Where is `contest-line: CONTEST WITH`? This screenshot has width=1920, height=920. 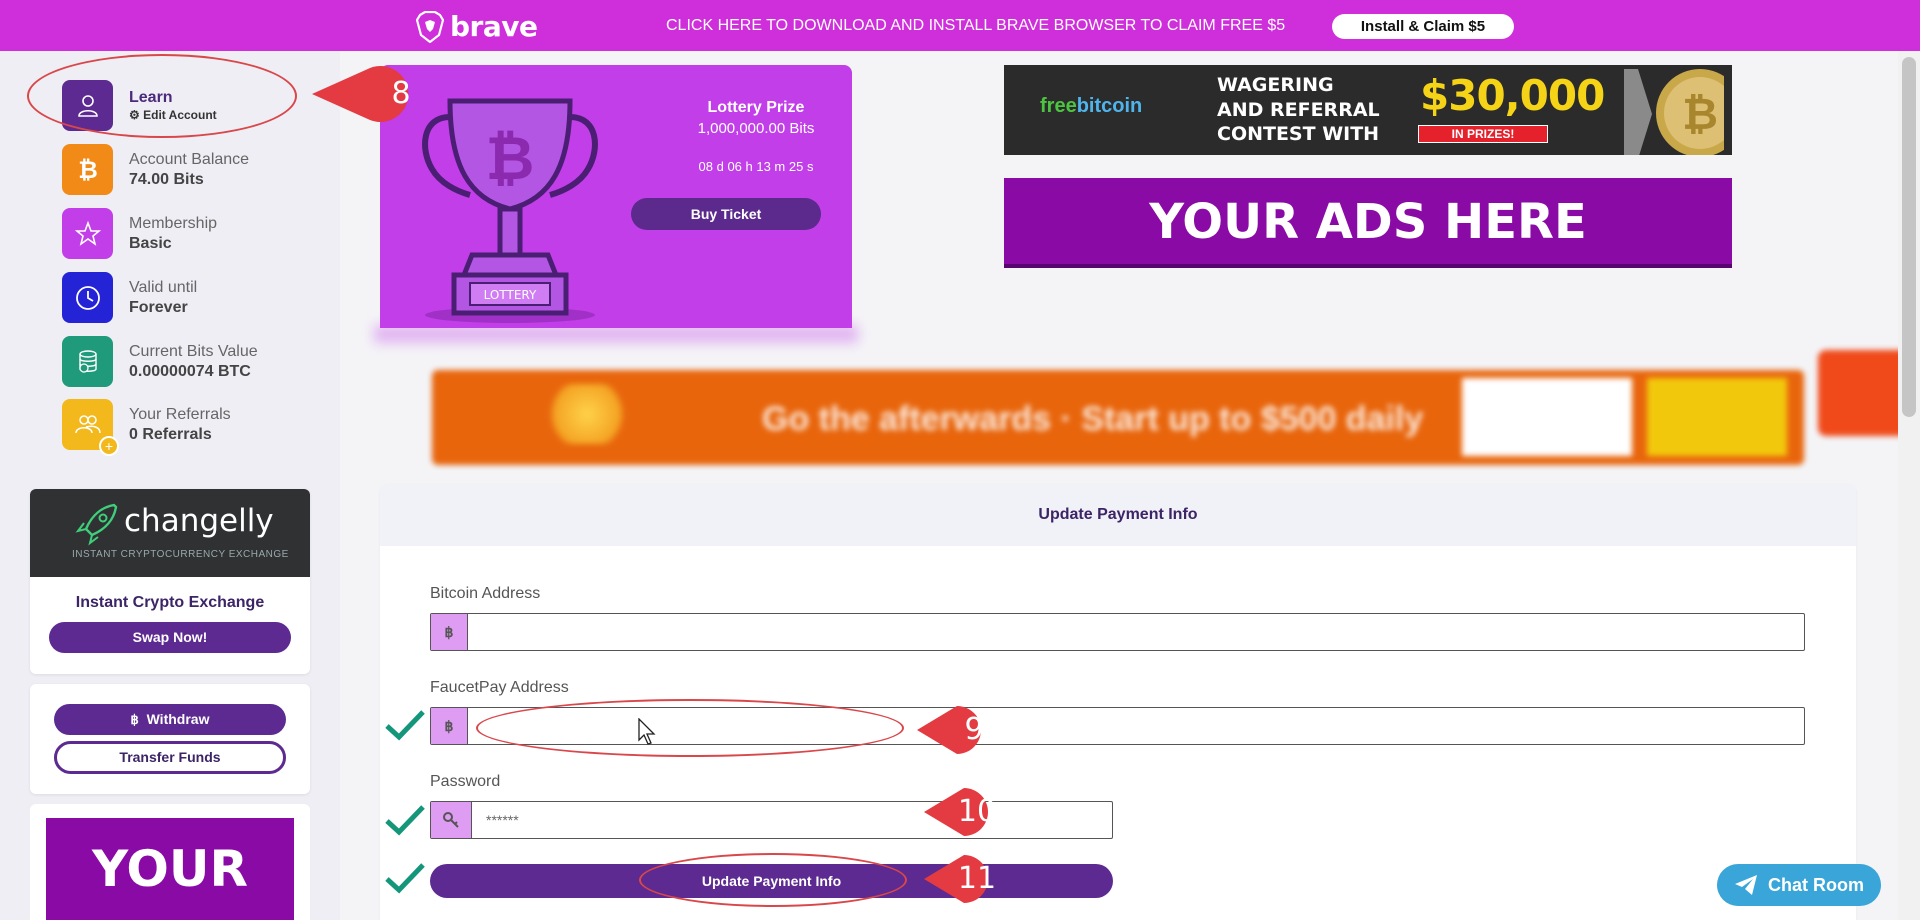 contest-line: CONTEST WITH is located at coordinates (1298, 134).